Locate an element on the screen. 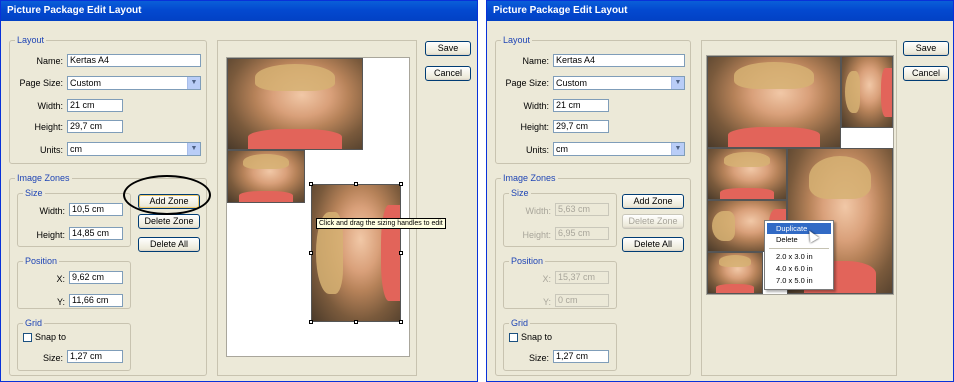 The height and width of the screenshot is (382, 954). menu-item-size-7x5: 7.0 x 5.0 in is located at coordinates (799, 280).